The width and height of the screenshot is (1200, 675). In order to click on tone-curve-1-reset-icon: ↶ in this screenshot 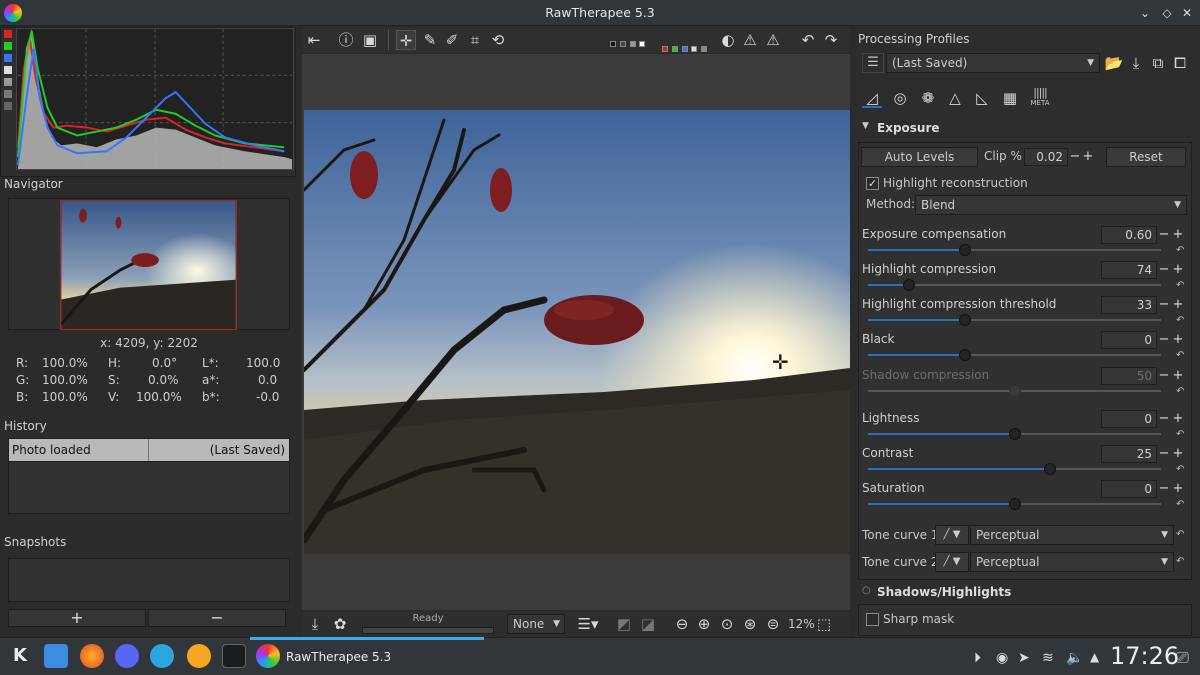, I will do `click(1181, 535)`.